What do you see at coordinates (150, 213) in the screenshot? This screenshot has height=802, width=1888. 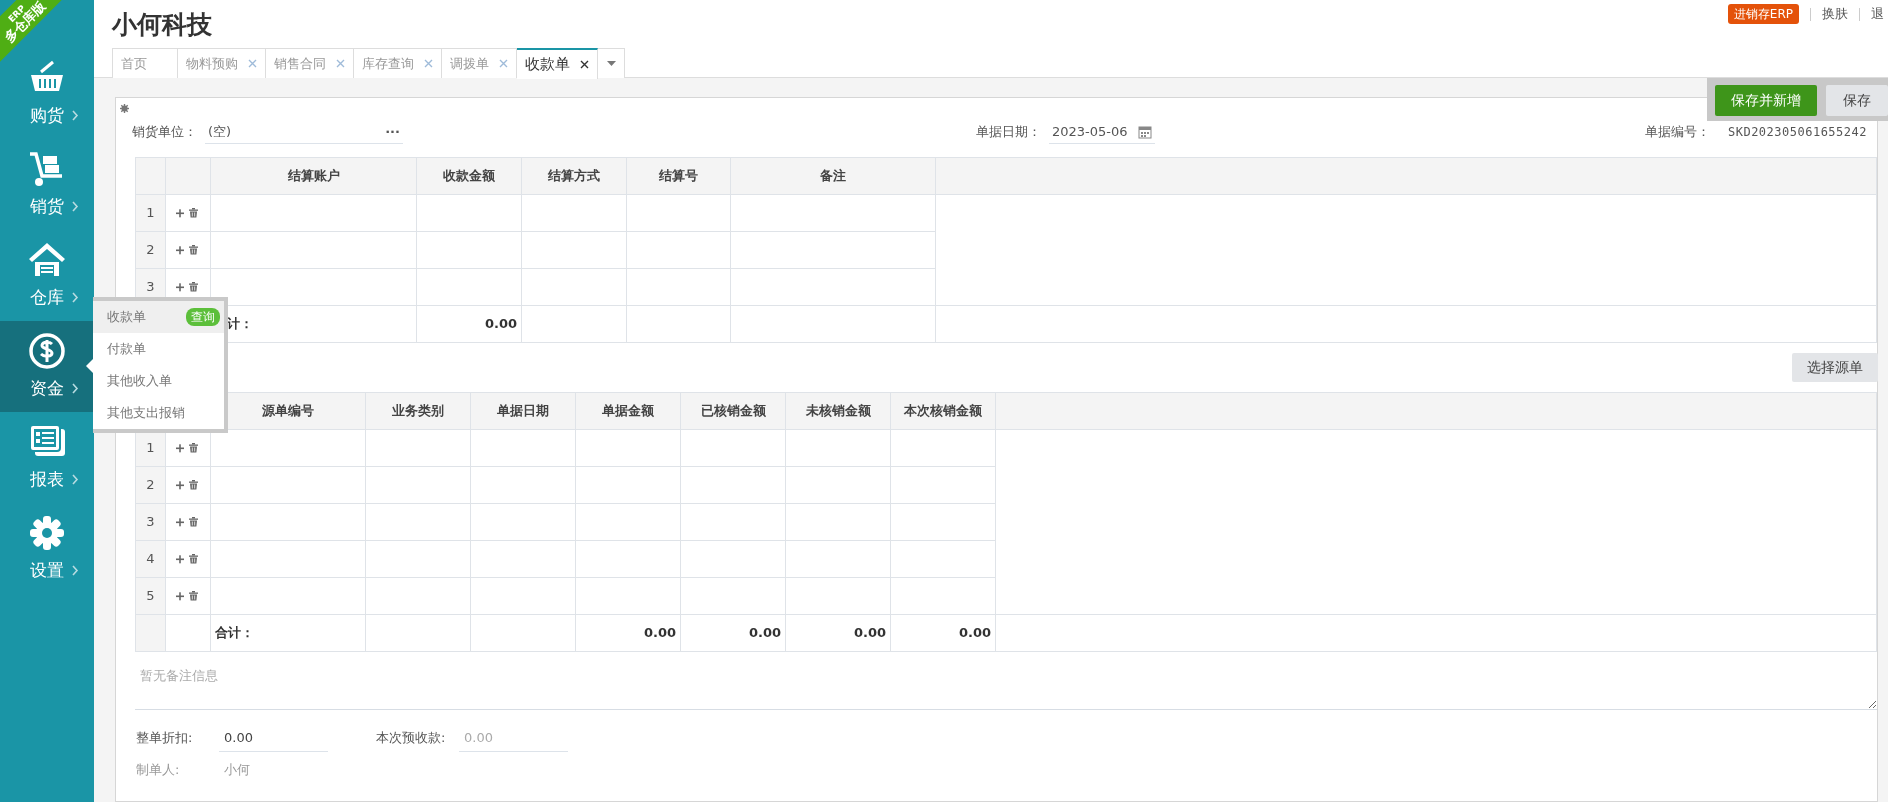 I see `row-number: 1` at bounding box center [150, 213].